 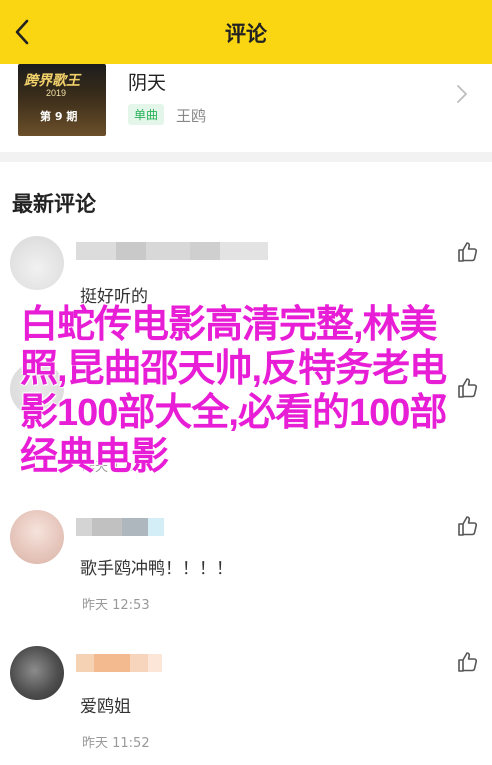 What do you see at coordinates (246, 110) in the screenshot?
I see `song-card: 跨界歌王 2019 第 9 期 阴天 单曲 王鸥` at bounding box center [246, 110].